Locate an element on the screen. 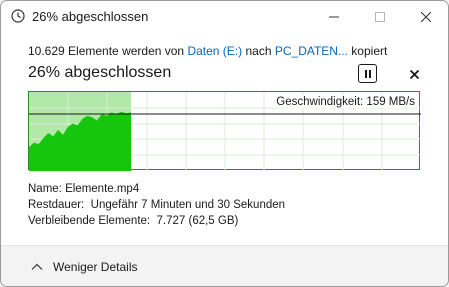 This screenshot has height=287, width=449. source-link: Daten (E:) is located at coordinates (214, 51).